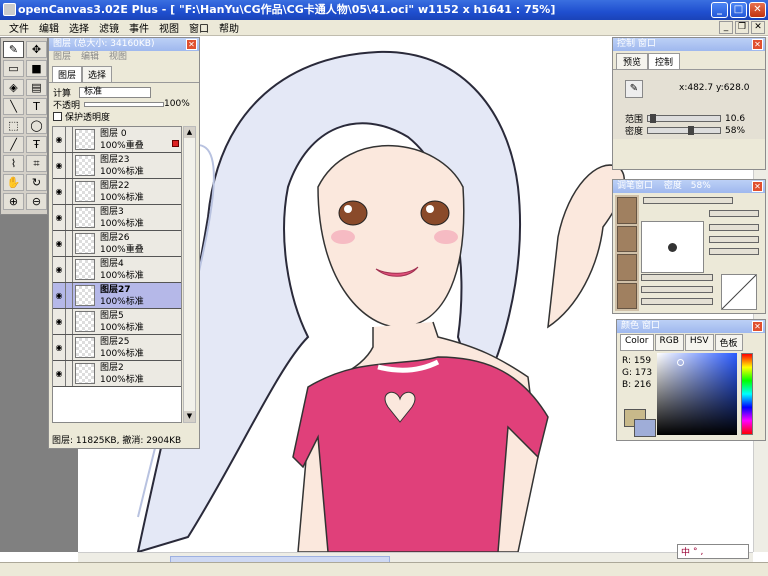  Describe the element at coordinates (689, 186) in the screenshot. I see `brush-panel-title: 调笔窗口 密度 58% ✕` at that location.